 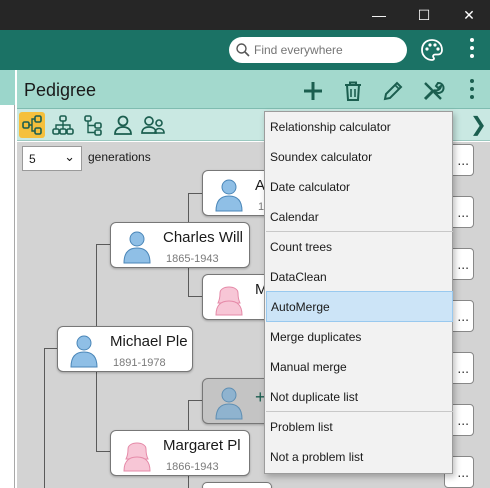 I want to click on menu-item-not-duplicate-list: Not duplicate list, so click(x=359, y=397).